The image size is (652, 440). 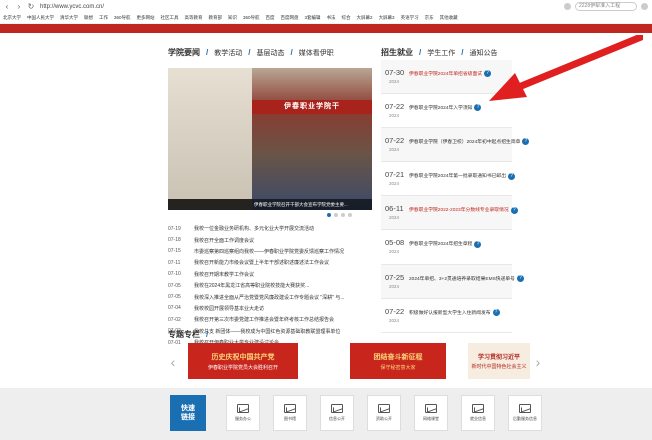 I want to click on enroll-item: 06-11 2024 伊春职业学院2022-2023年分数线专业录取情况?, so click(x=449, y=213).